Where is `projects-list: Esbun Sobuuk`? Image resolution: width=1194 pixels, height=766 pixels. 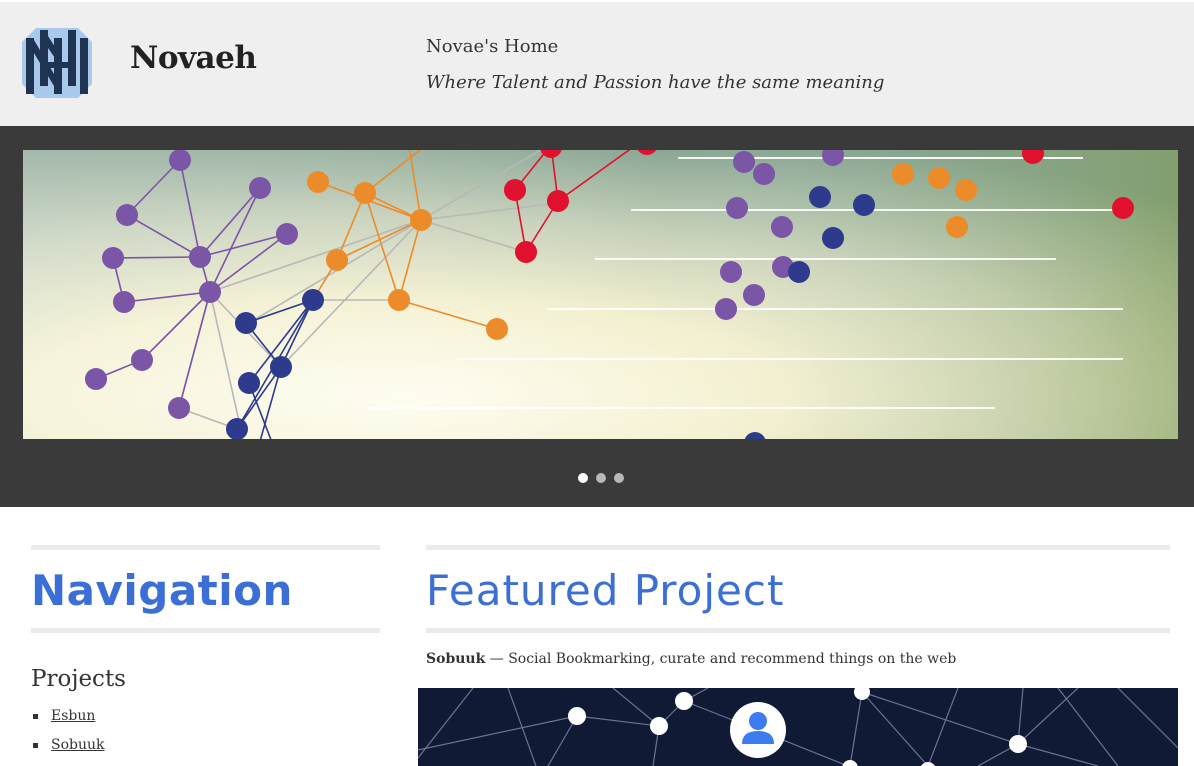 projects-list: Esbun Sobuuk is located at coordinates (205, 735).